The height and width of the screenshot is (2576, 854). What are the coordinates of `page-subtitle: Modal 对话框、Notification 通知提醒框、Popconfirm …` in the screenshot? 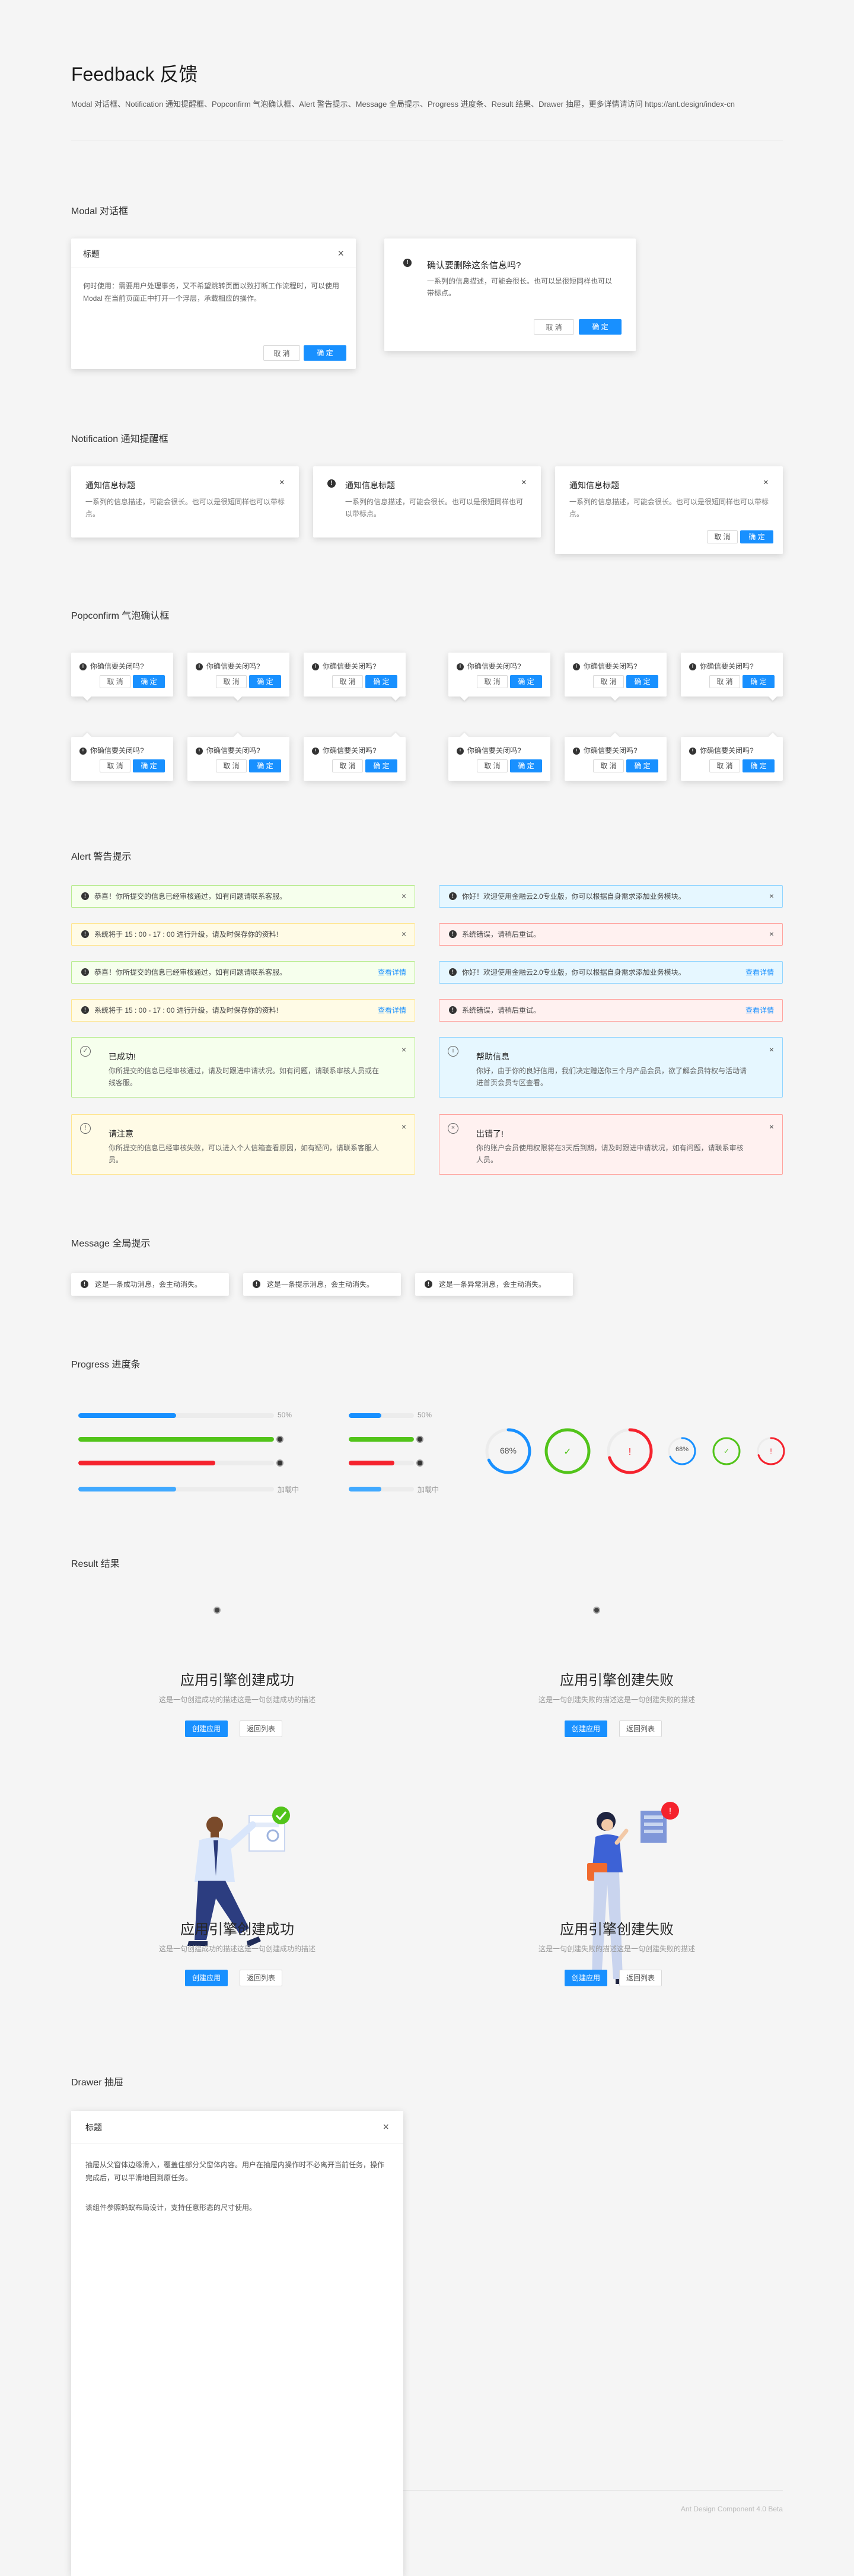 It's located at (403, 104).